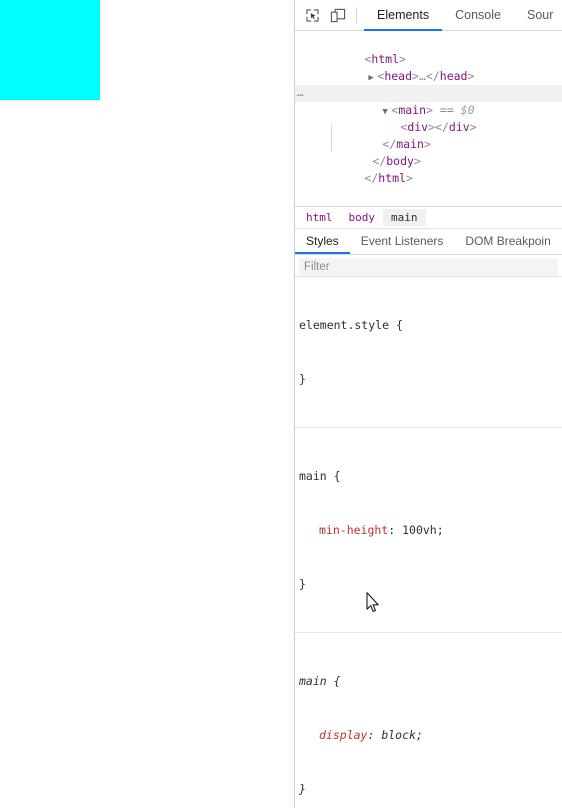 The image size is (562, 808). Describe the element at coordinates (428, 135) in the screenshot. I see `dom-node-main-close: </main>` at that location.